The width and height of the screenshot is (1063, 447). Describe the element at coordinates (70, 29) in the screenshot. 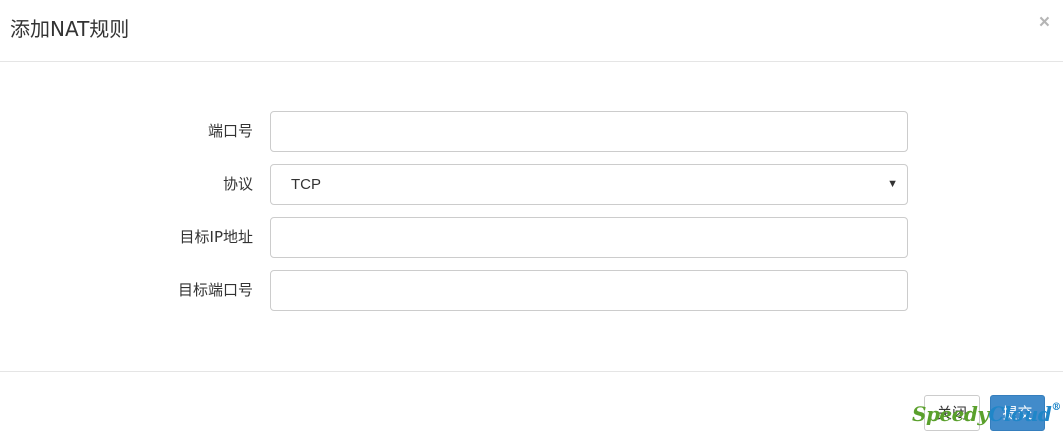

I see `modal-title: 添加NAT规则` at that location.